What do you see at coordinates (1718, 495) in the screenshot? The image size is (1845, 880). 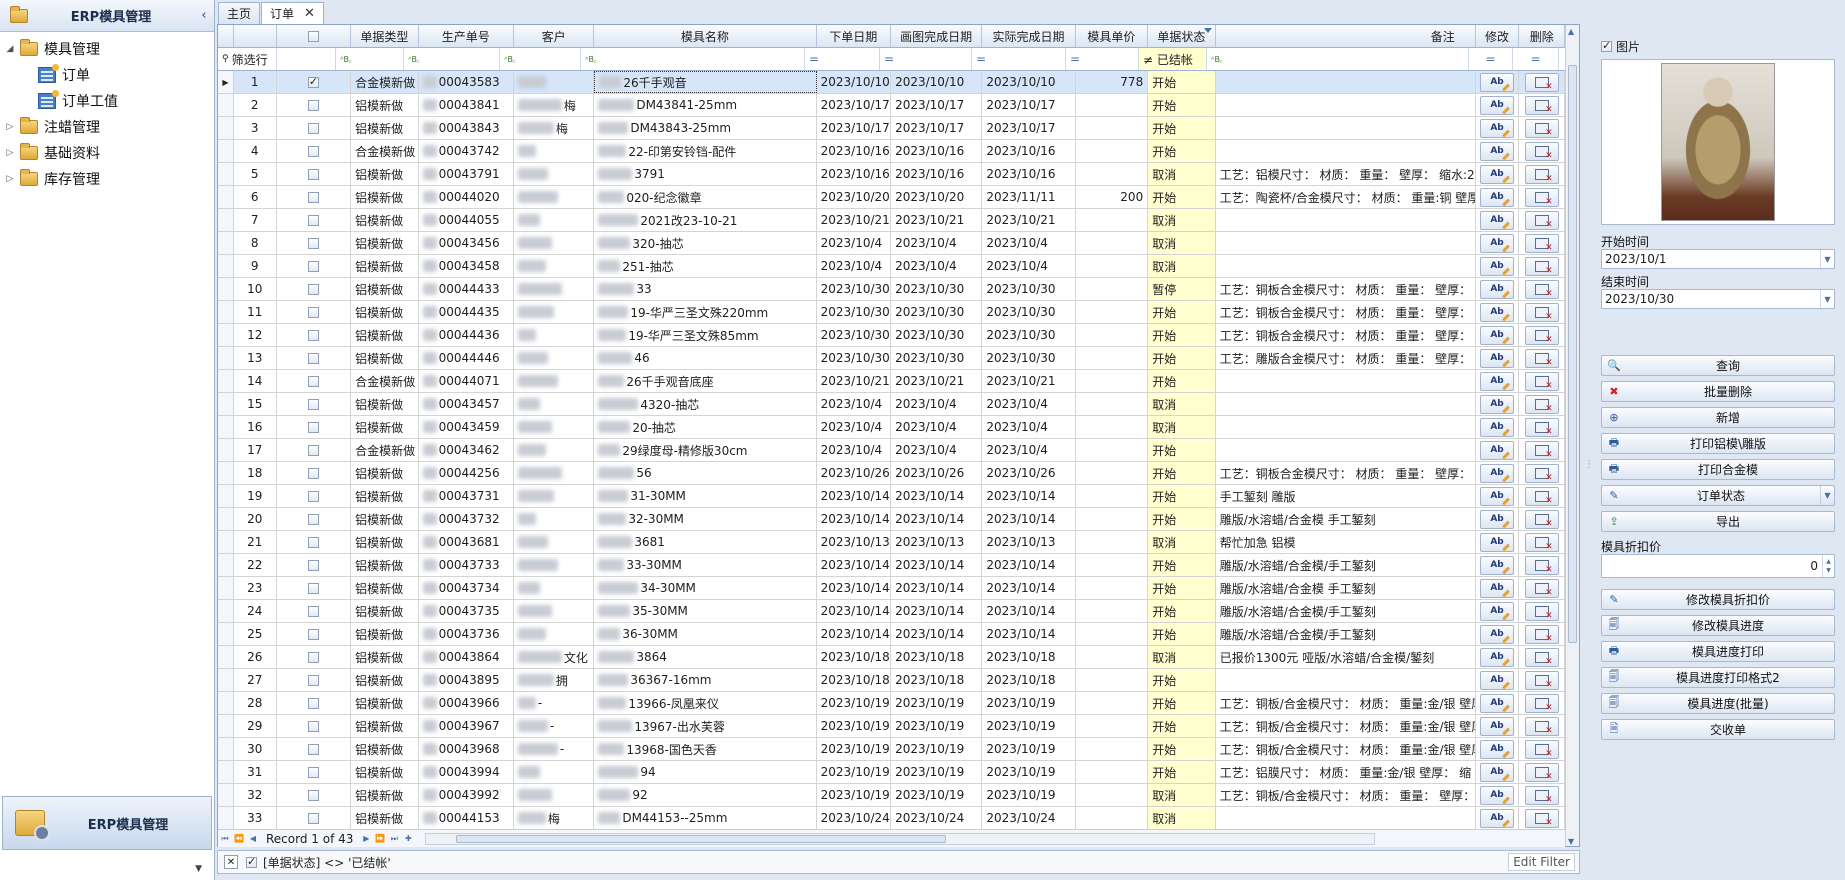 I see `action-button: ✎ 订单状态 ▼` at bounding box center [1718, 495].